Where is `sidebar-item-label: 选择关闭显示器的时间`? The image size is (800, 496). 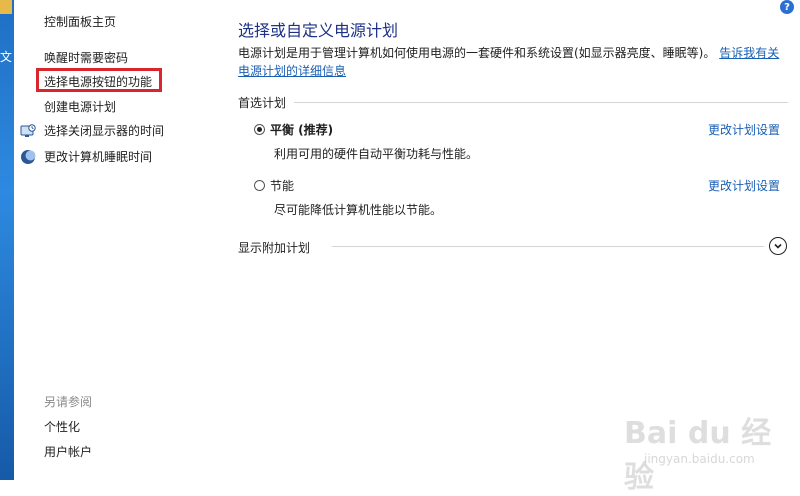
sidebar-item-label: 选择关闭显示器的时间 is located at coordinates (104, 131).